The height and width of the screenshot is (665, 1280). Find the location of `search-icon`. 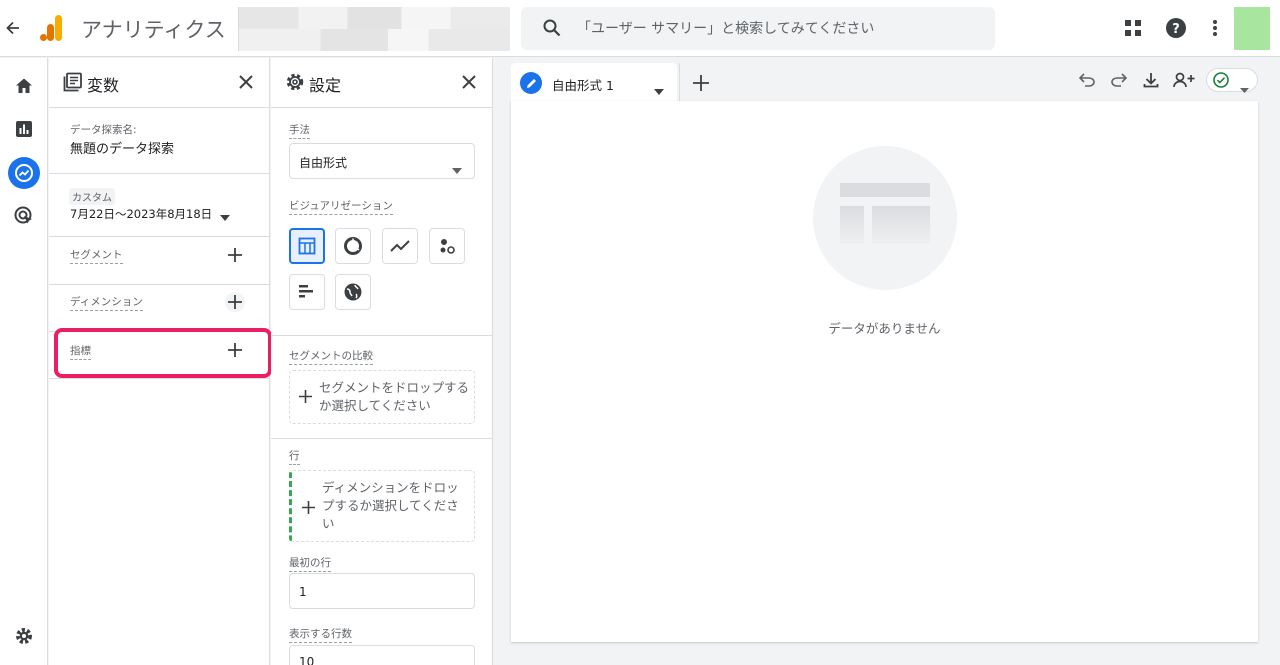

search-icon is located at coordinates (552, 28).